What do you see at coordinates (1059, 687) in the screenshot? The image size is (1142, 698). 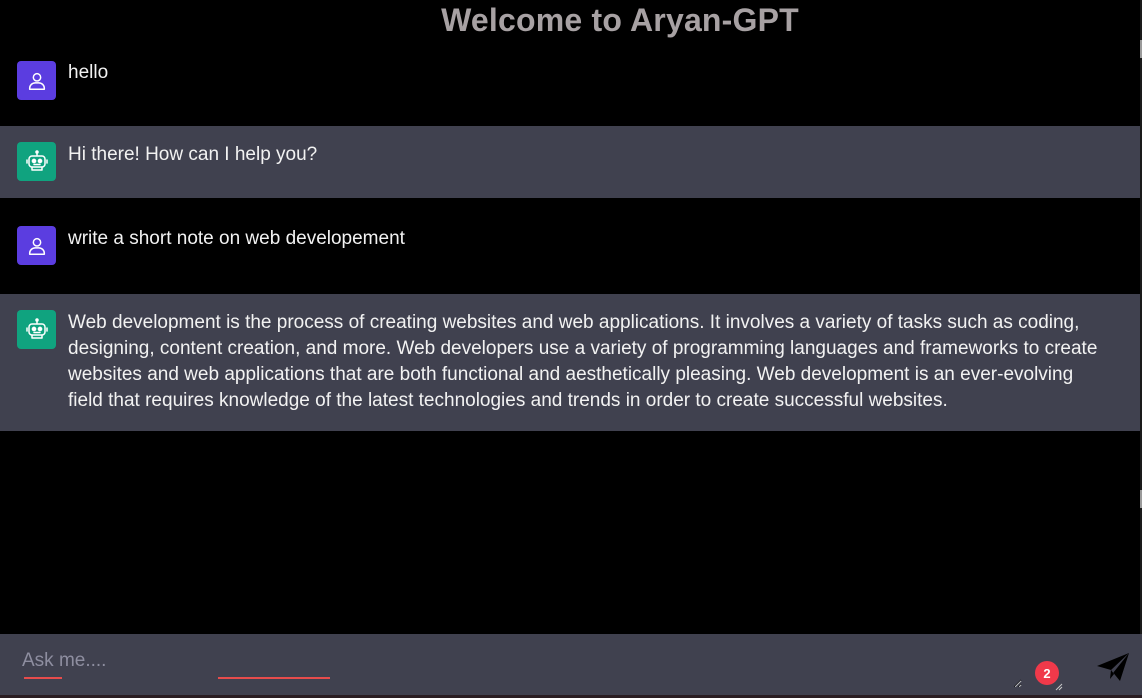 I see `resize-grip-icon` at bounding box center [1059, 687].